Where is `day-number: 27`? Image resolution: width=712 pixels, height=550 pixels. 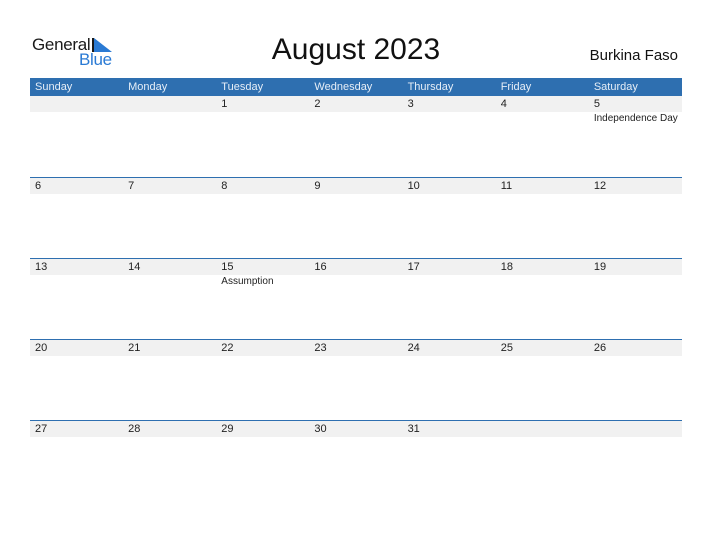
day-number: 27 is located at coordinates (41, 429).